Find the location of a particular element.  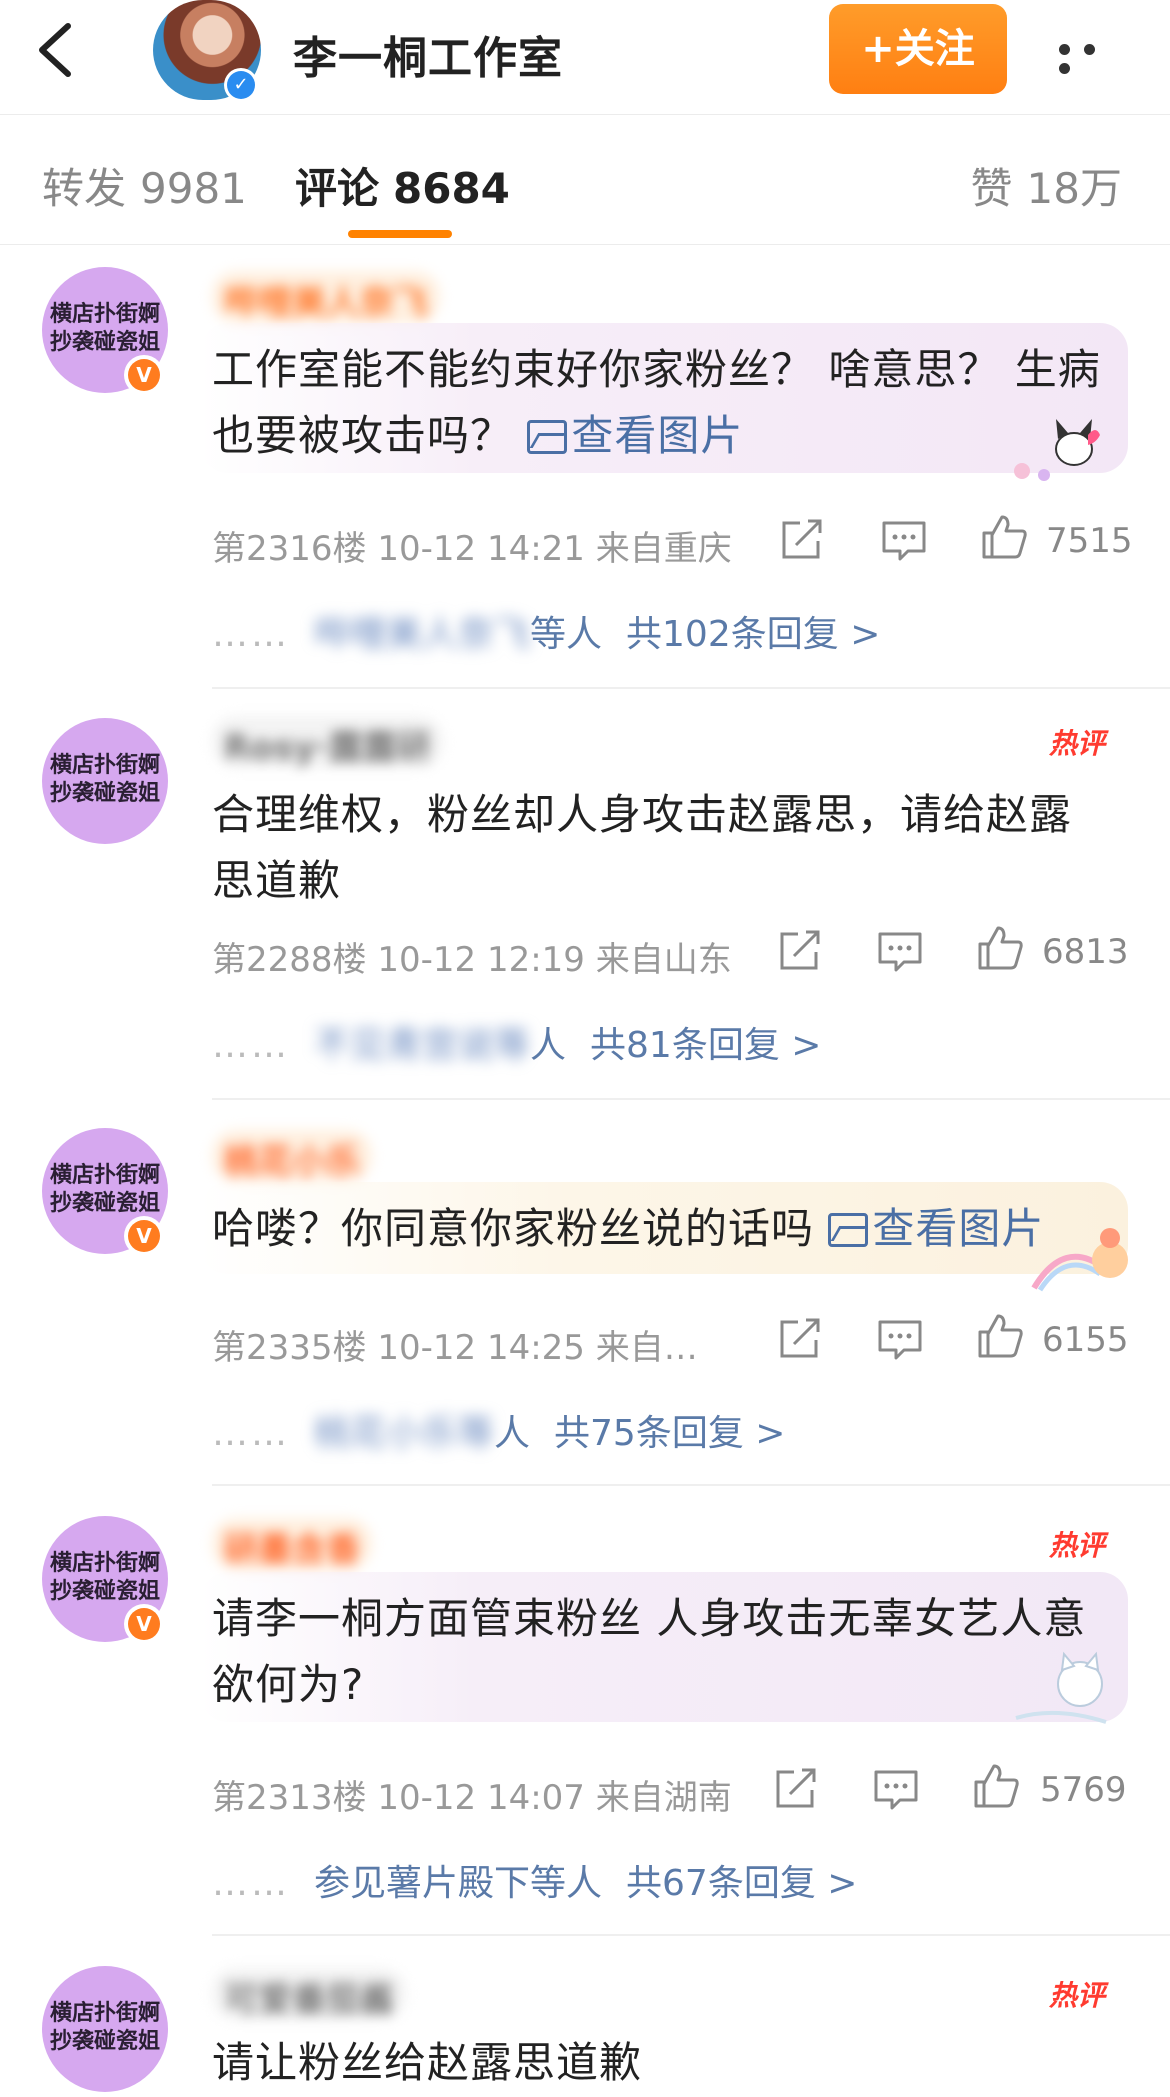

account-name: 李一桐工作室 is located at coordinates (428, 54).